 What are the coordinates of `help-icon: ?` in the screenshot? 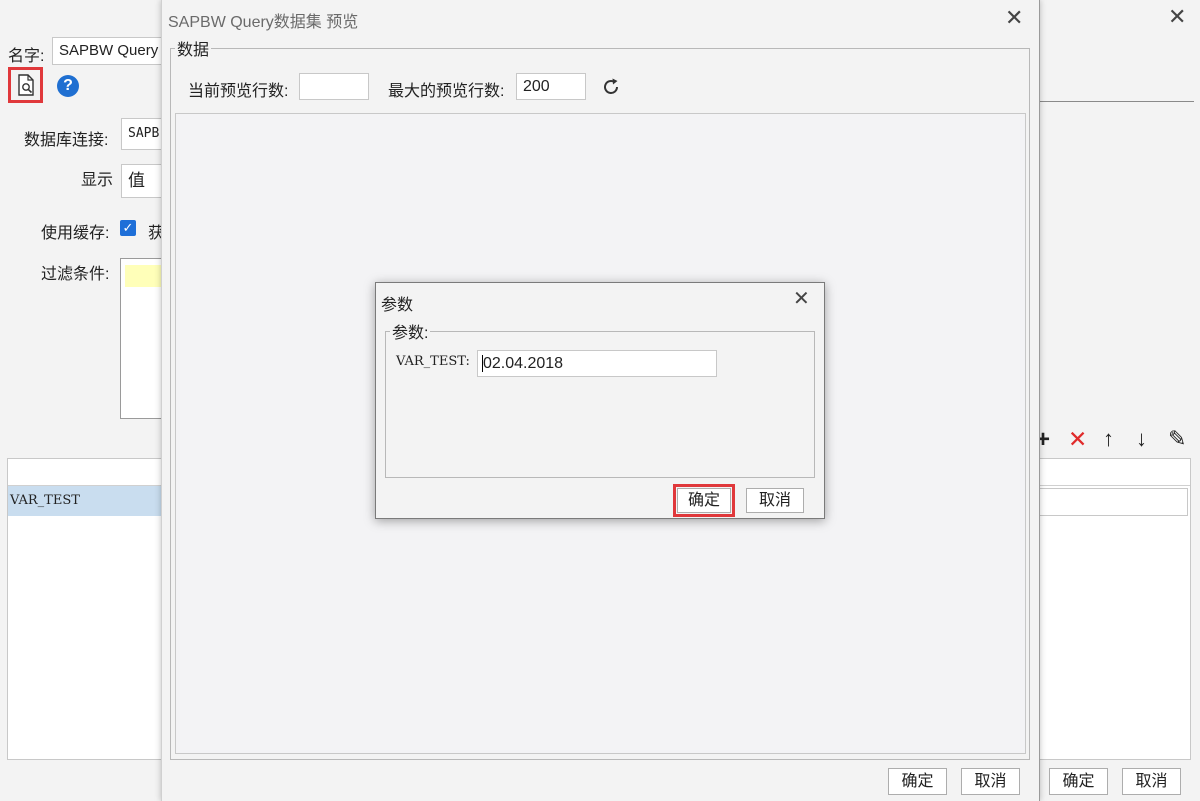 It's located at (68, 86).